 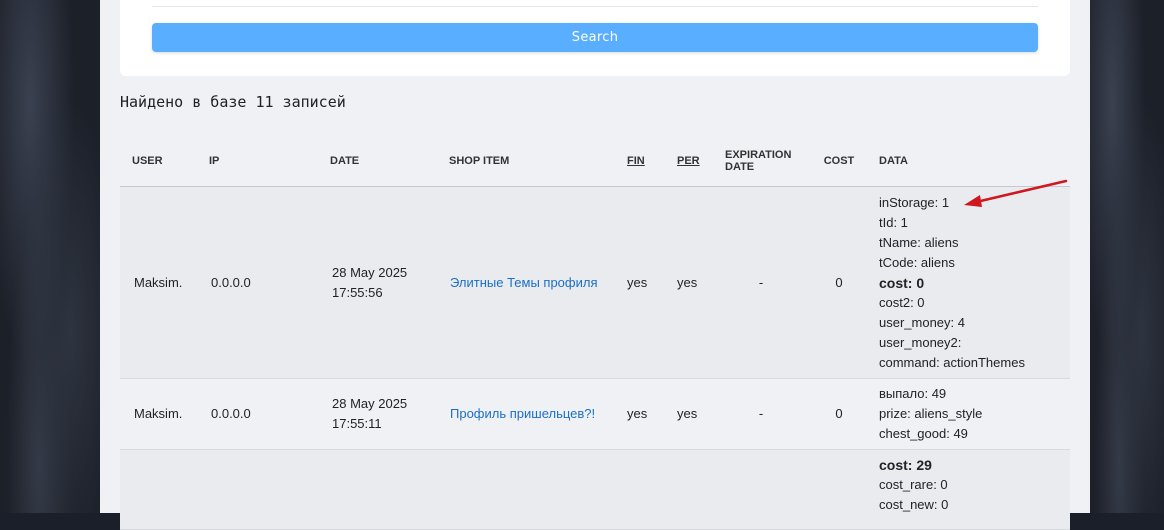 I want to click on data-line: user_money2:, so click(x=920, y=342).